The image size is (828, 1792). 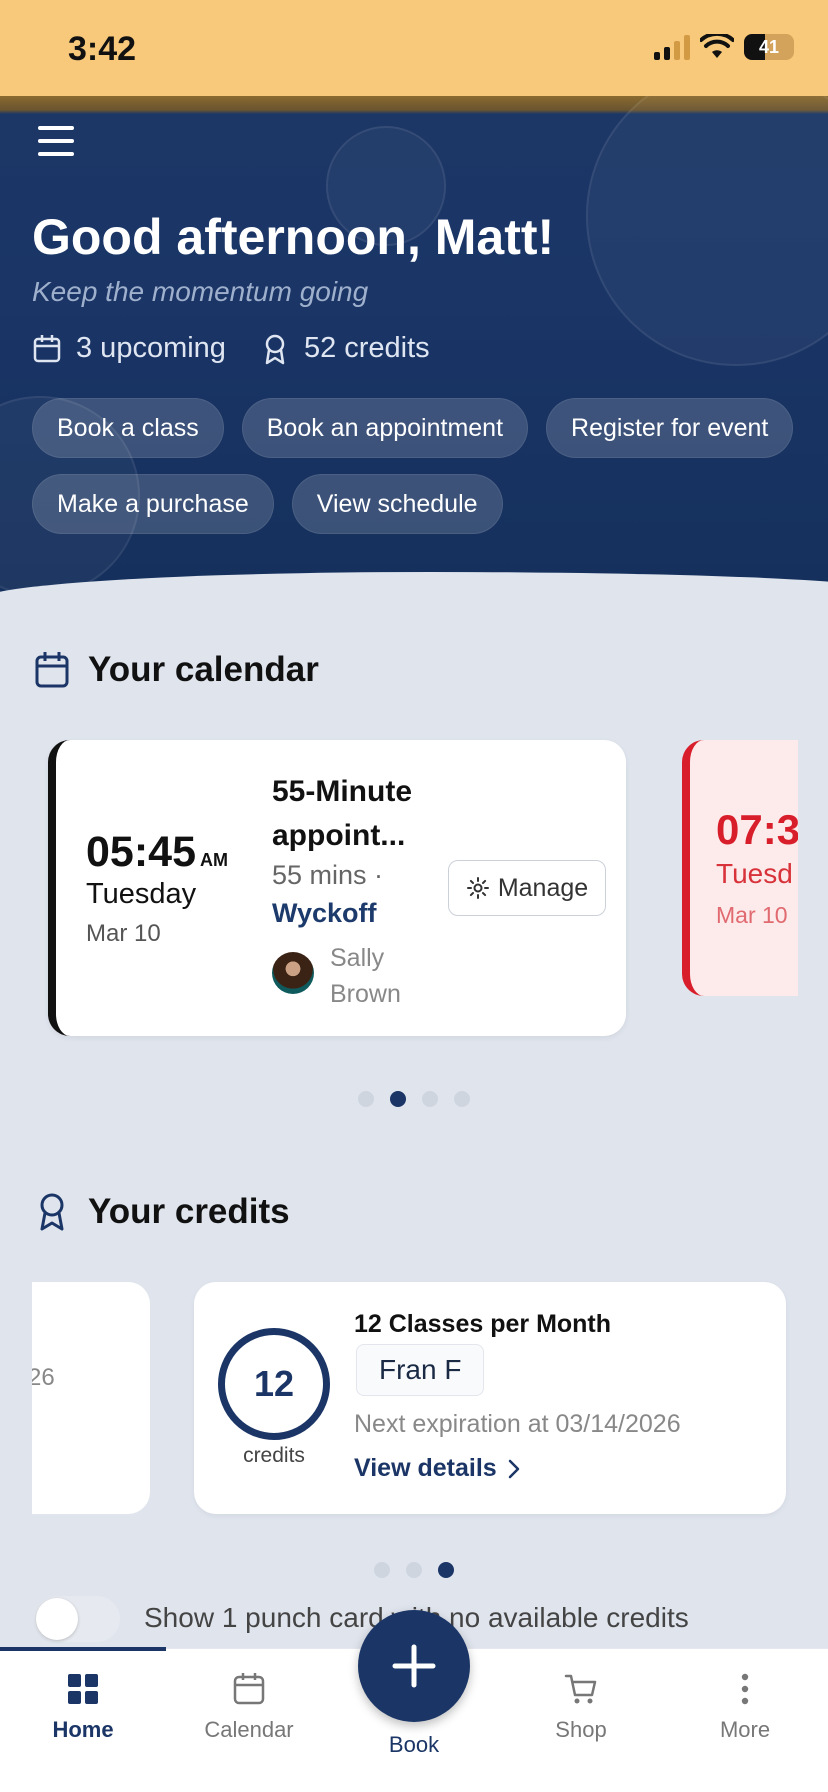 I want to click on tab-shop: Shop, so click(x=581, y=1707).